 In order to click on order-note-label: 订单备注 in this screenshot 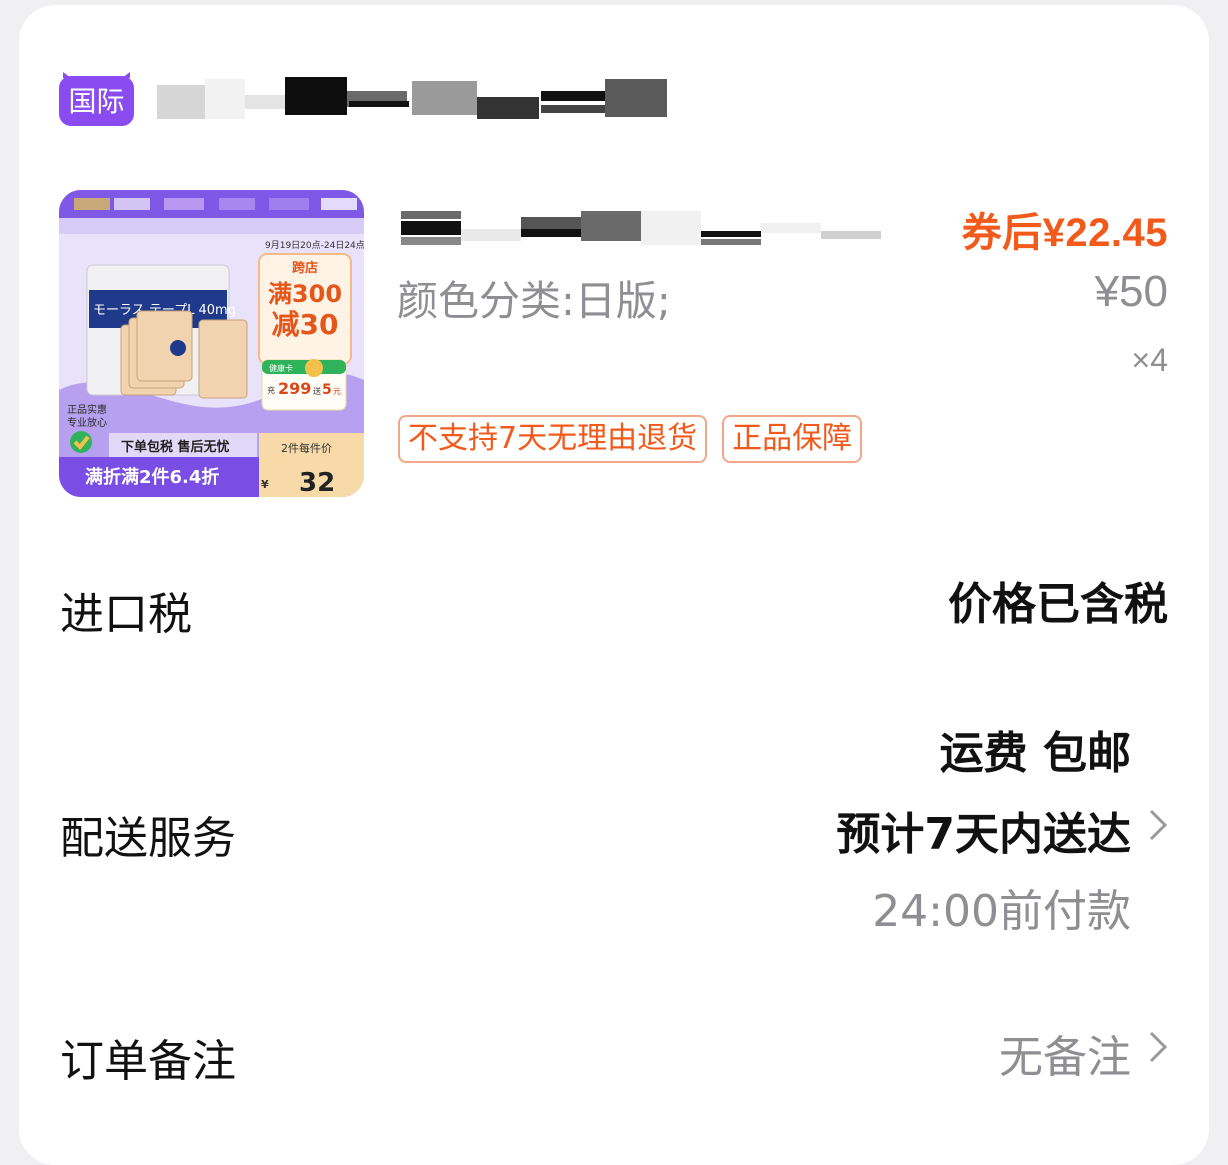, I will do `click(148, 1061)`.